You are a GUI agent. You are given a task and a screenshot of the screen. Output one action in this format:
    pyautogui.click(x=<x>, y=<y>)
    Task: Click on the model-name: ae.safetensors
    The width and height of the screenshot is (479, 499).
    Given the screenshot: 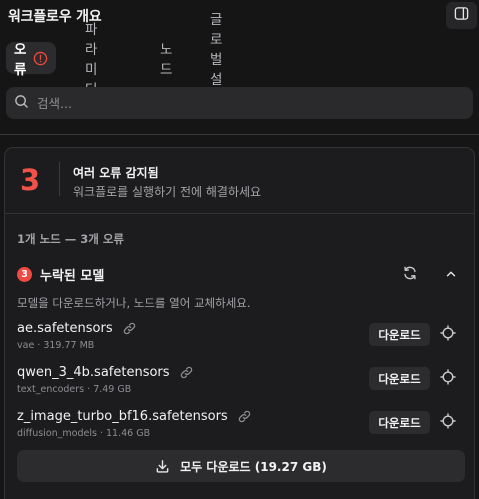 What is the action you would take?
    pyautogui.click(x=77, y=328)
    